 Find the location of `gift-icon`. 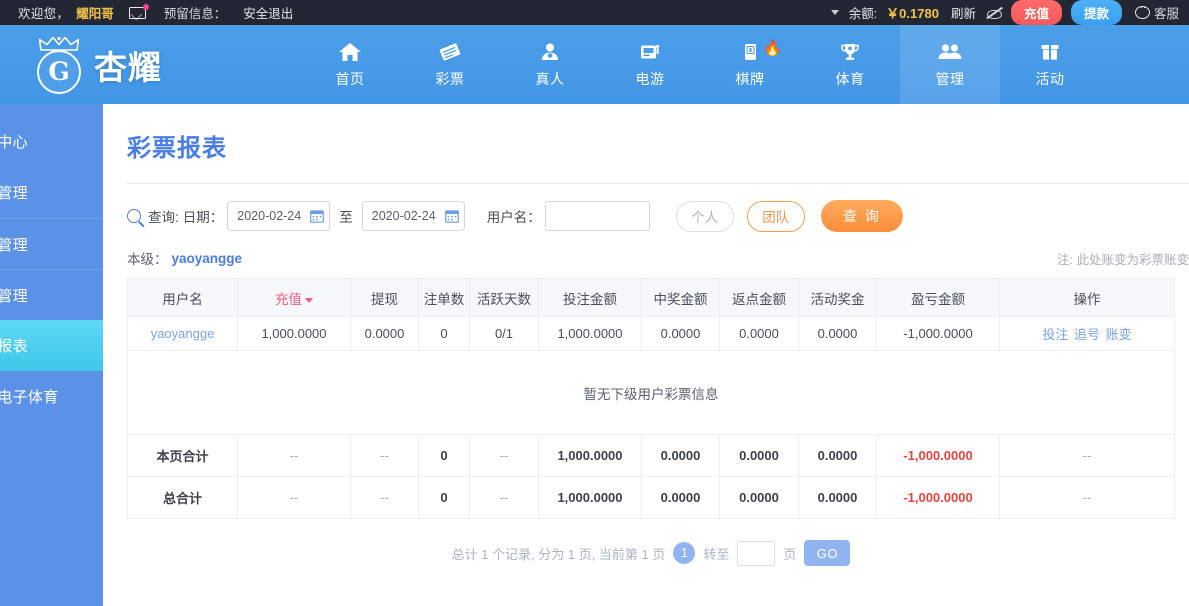

gift-icon is located at coordinates (1050, 52).